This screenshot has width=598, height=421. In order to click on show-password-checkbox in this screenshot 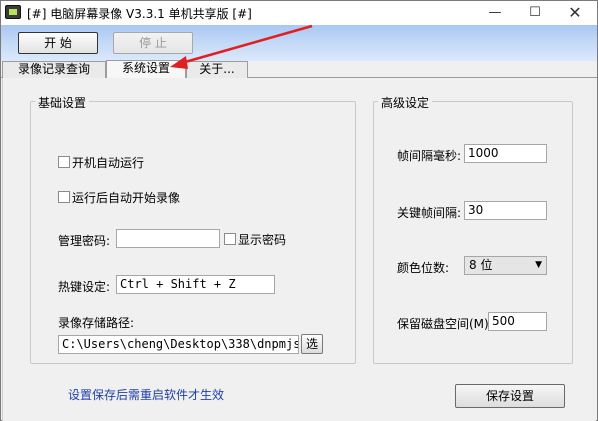, I will do `click(230, 239)`.